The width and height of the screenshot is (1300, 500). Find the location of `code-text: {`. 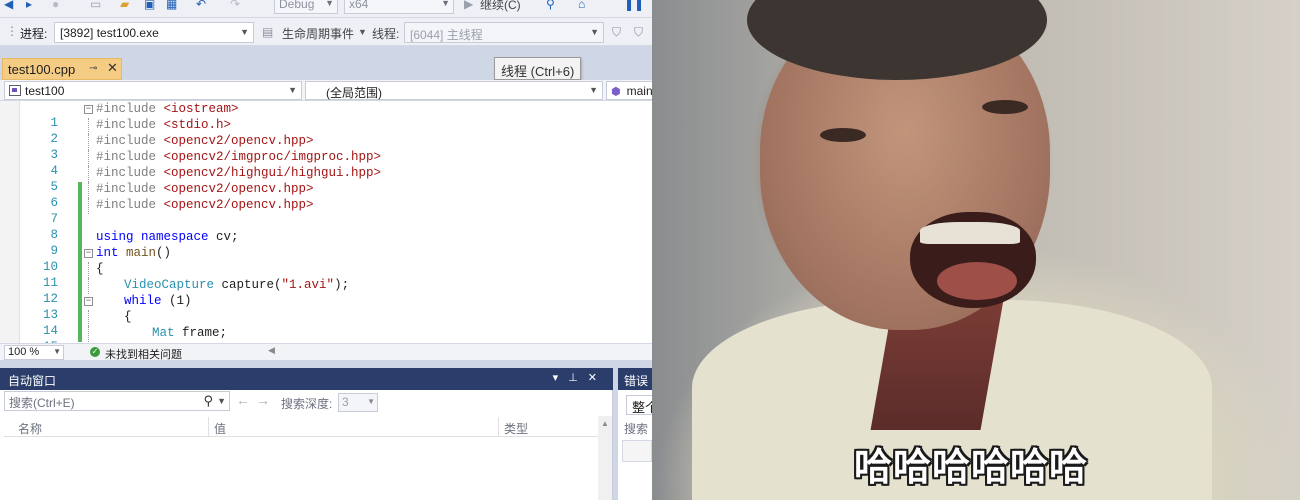

code-text: { is located at coordinates (128, 317).